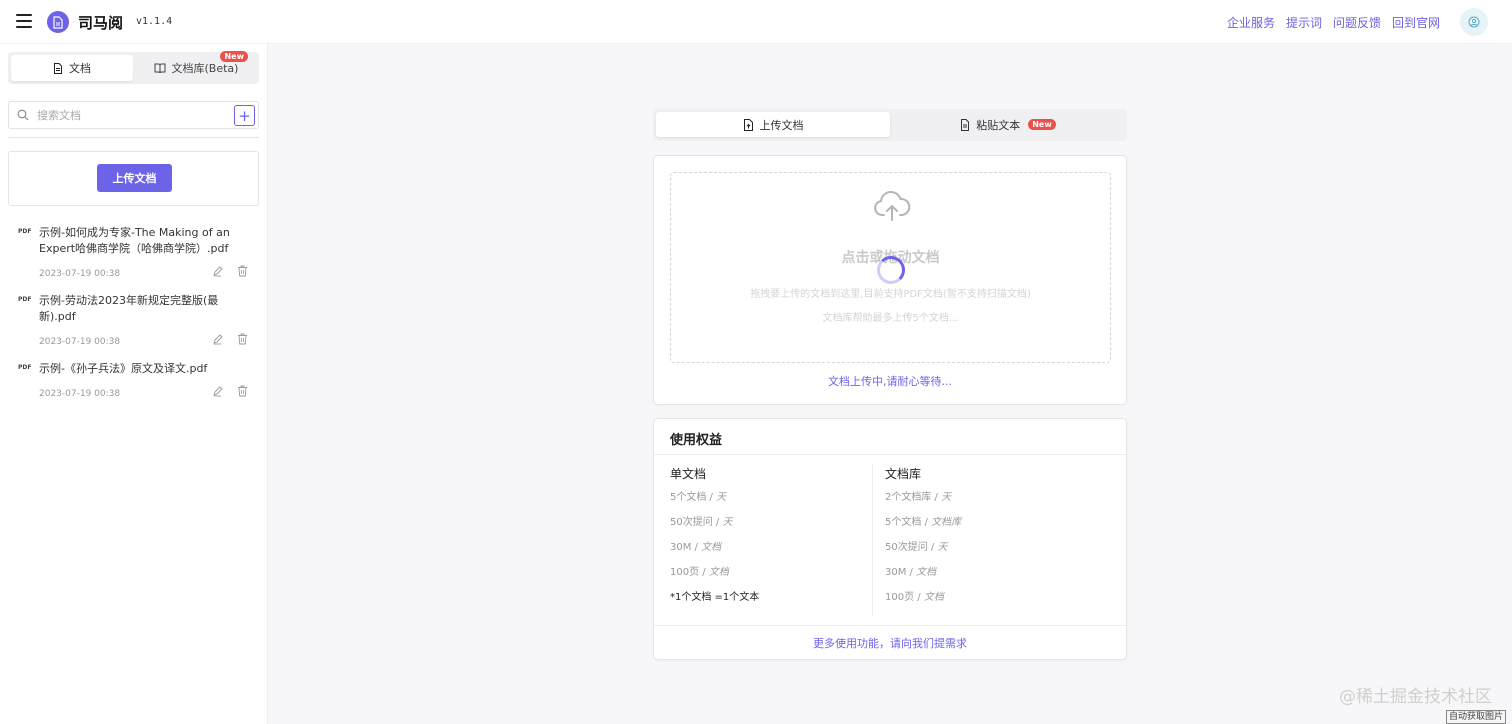 This screenshot has height=724, width=1512. I want to click on request-features-link: 更多使用功能，请向我们提需求, so click(890, 643).